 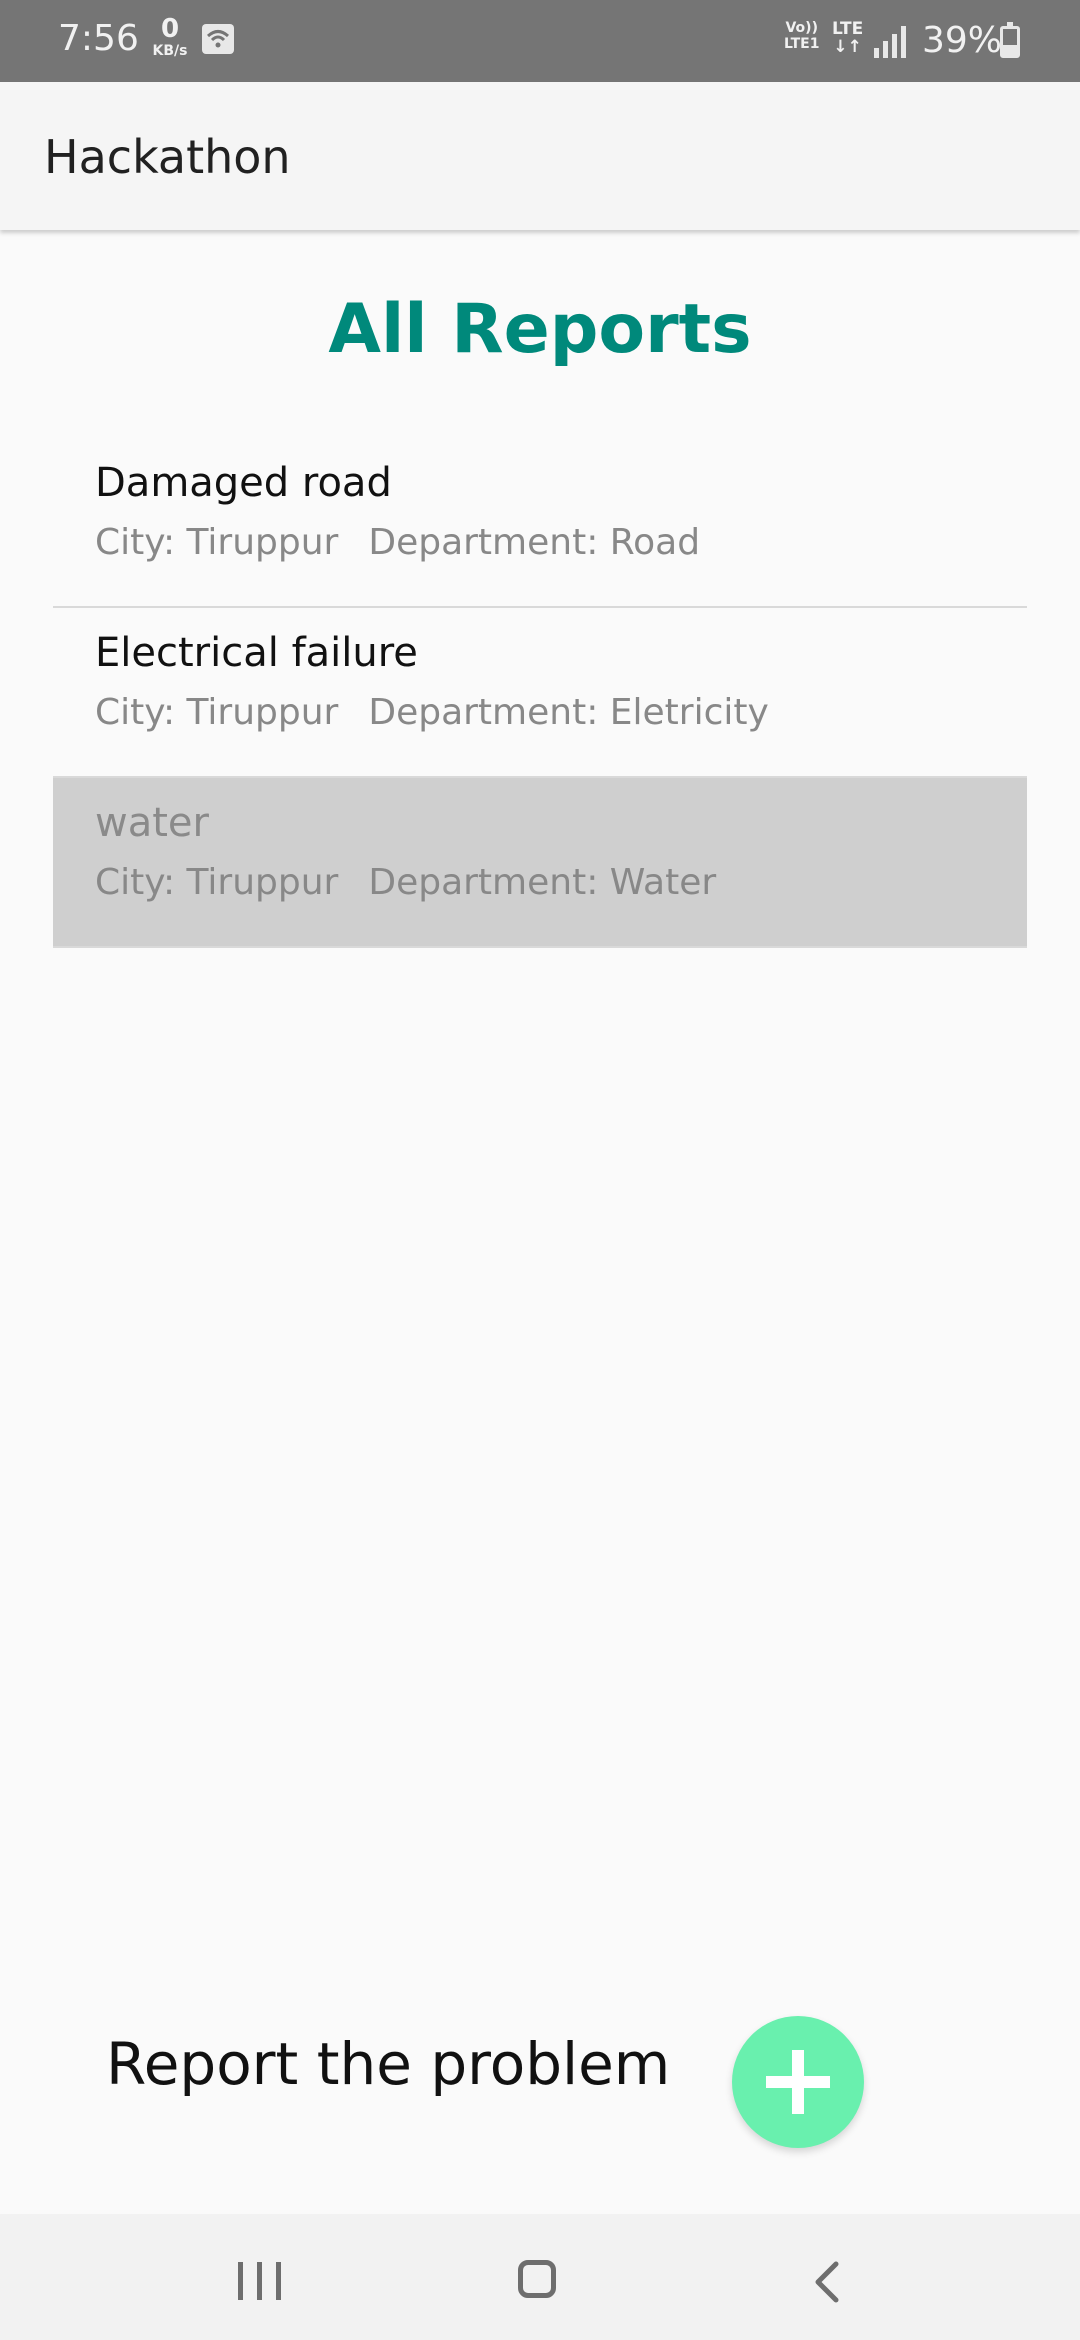 What do you see at coordinates (1010, 49) in the screenshot?
I see `battery-fill` at bounding box center [1010, 49].